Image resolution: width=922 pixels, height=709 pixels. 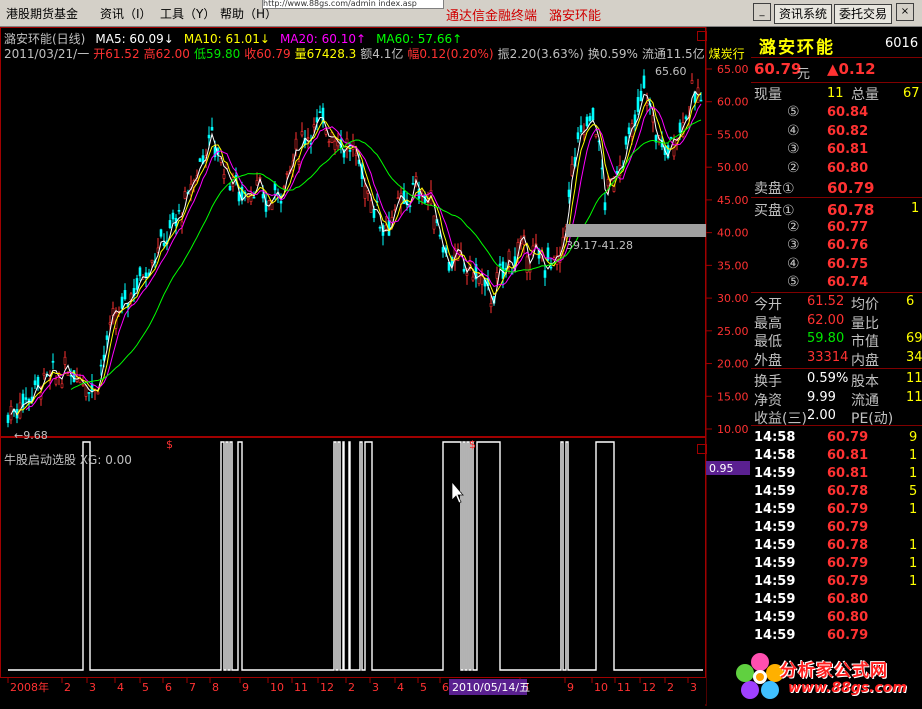 What do you see at coordinates (277, 687) in the screenshot?
I see `time-tick-label: 10` at bounding box center [277, 687].